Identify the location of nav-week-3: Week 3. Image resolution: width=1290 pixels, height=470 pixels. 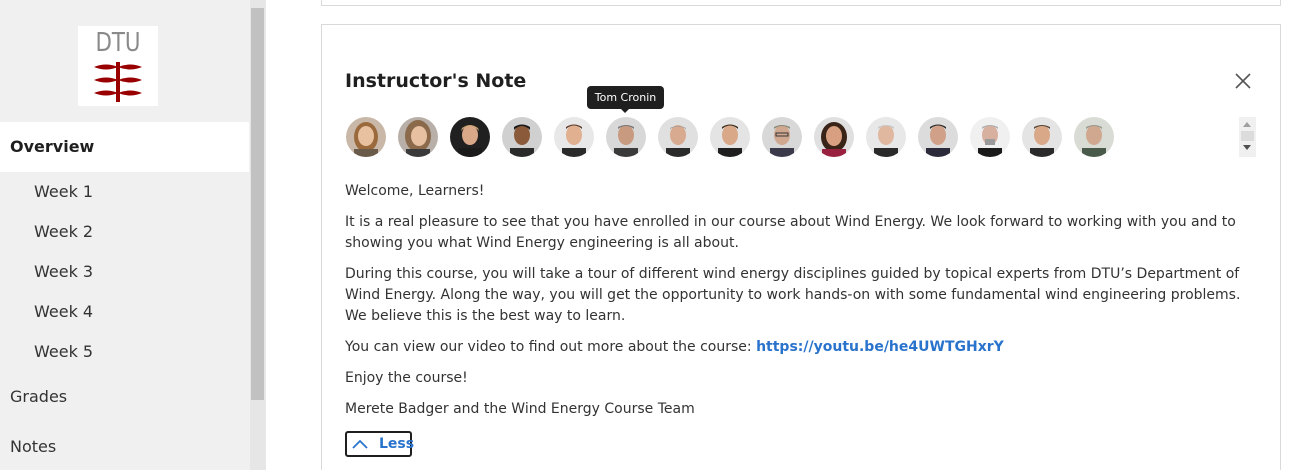
(63, 271).